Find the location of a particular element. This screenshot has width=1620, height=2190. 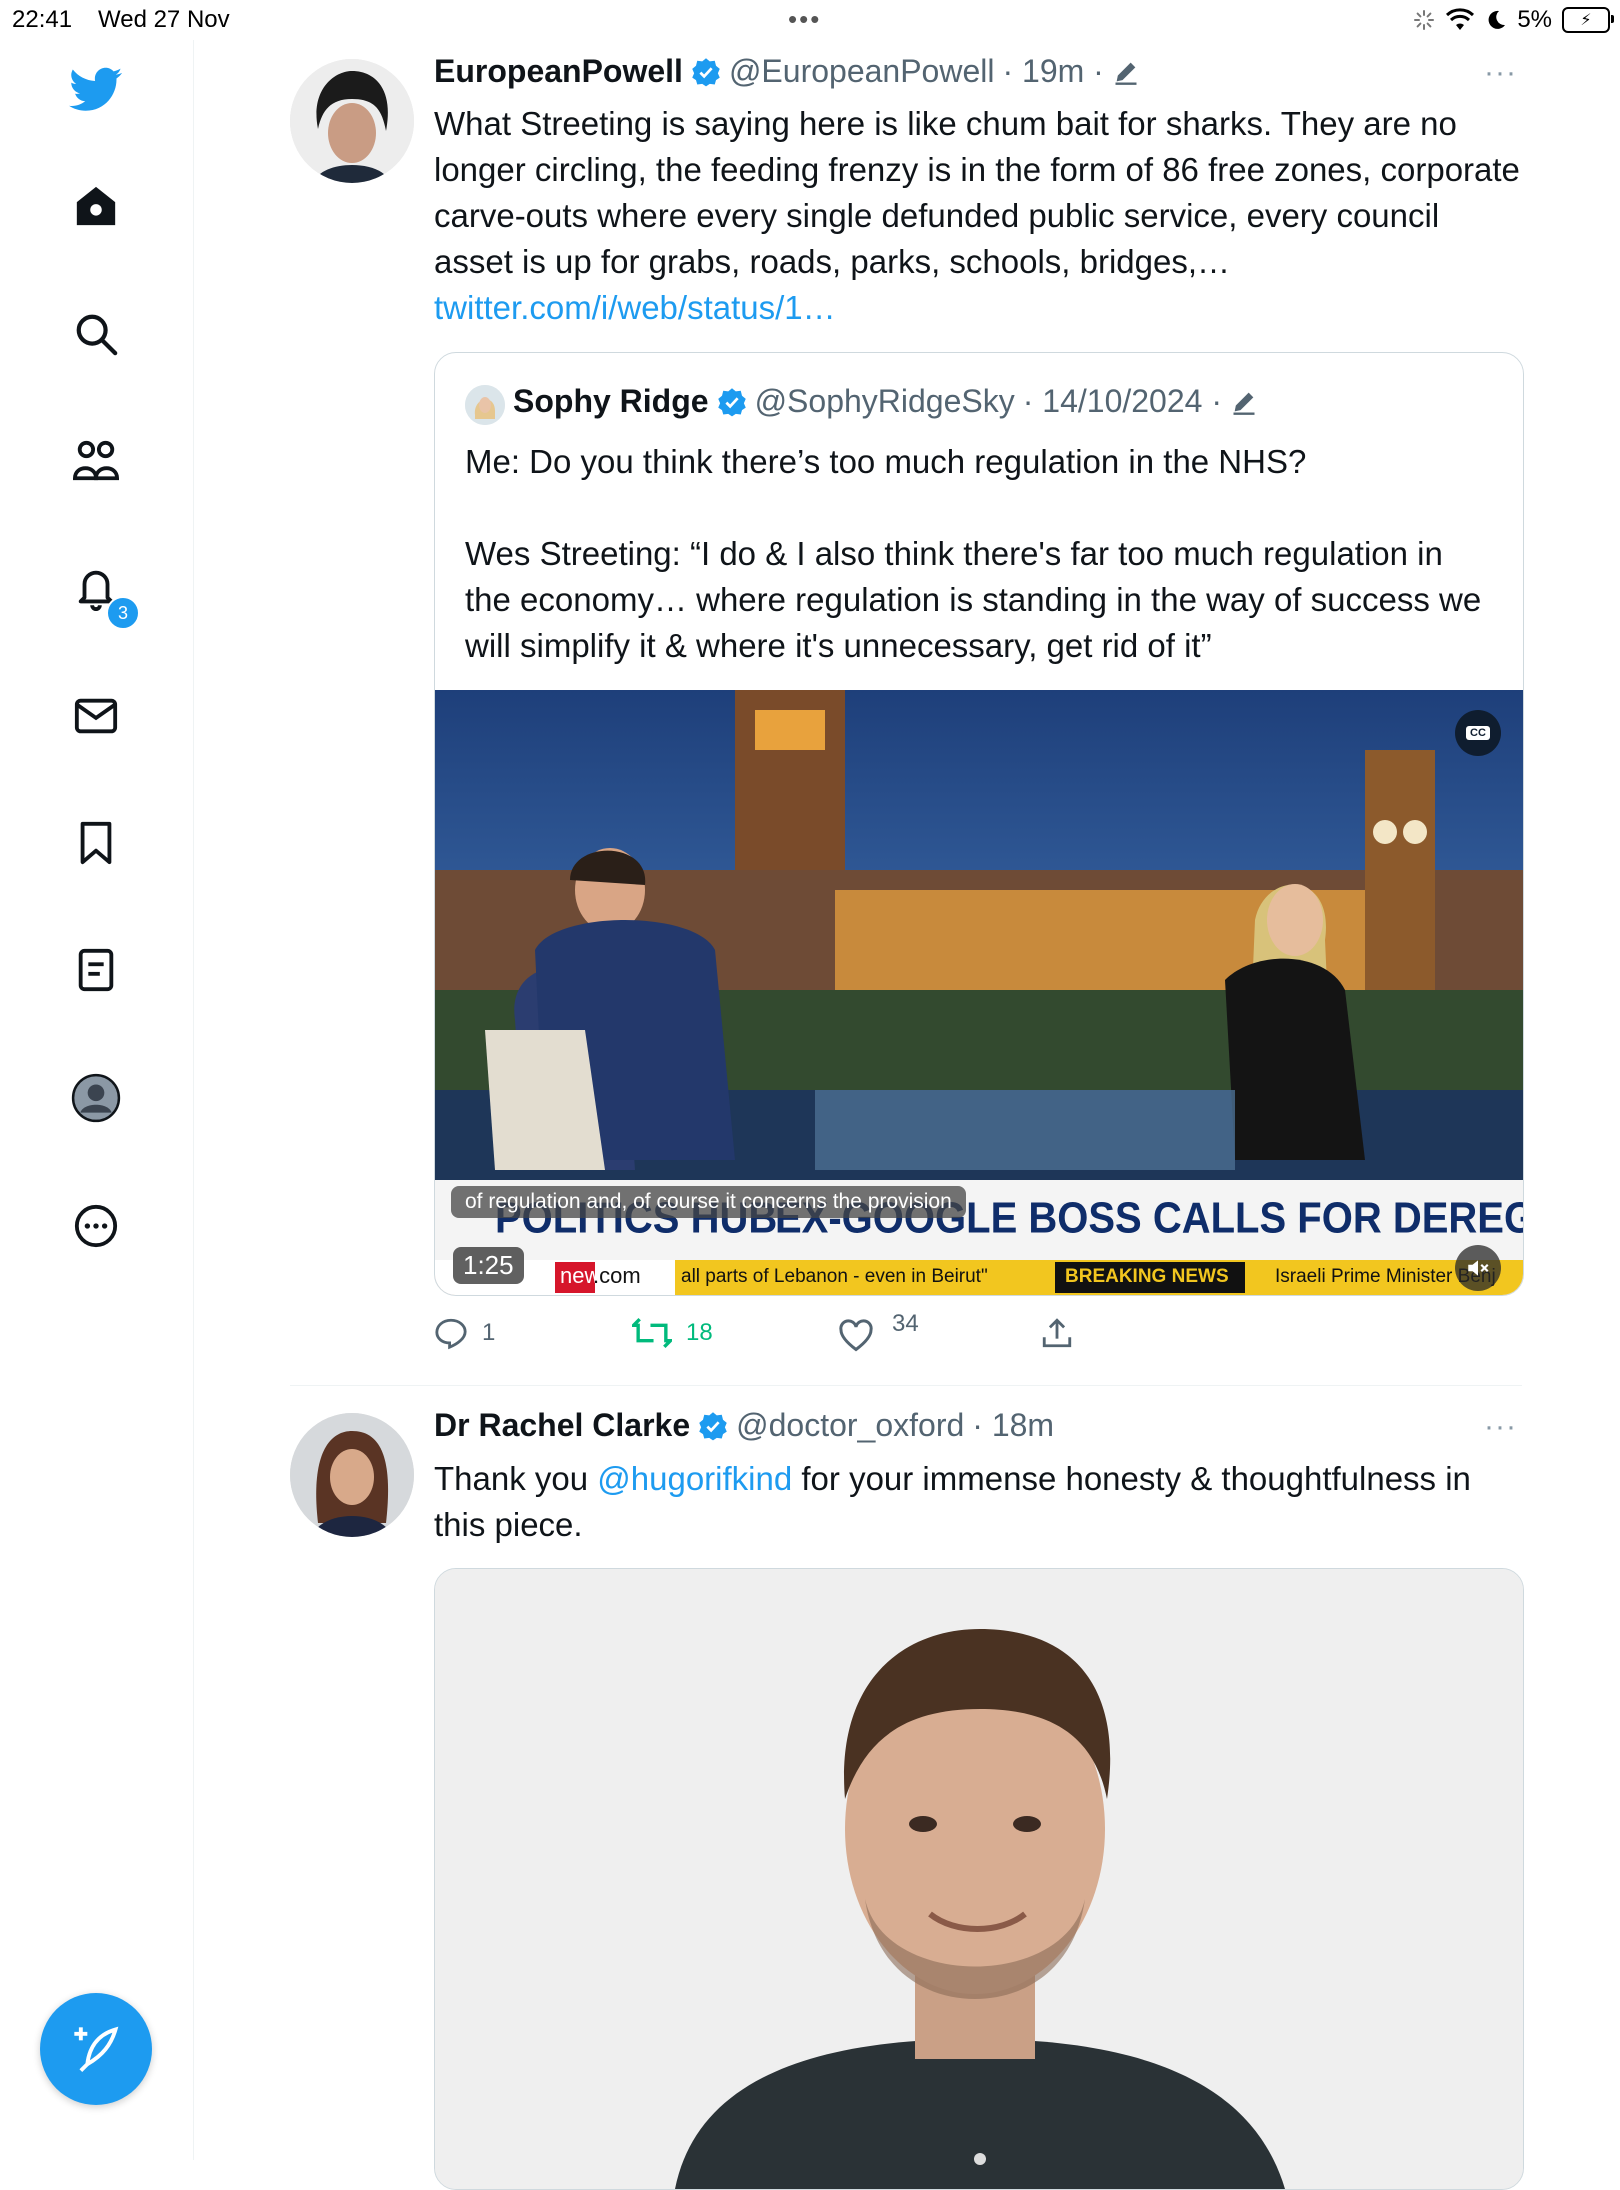

retweet-count: 18 is located at coordinates (699, 1332).